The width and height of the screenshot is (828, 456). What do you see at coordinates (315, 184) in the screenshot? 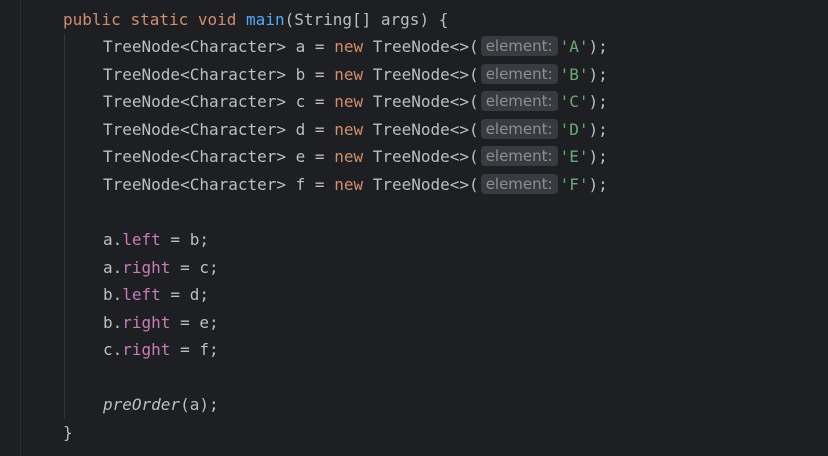
I see `variable-name: f =` at bounding box center [315, 184].